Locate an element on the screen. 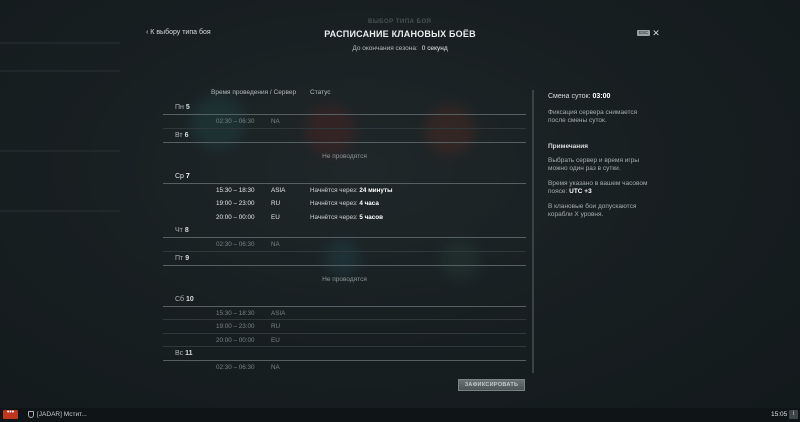  background-title: ВЫБОР ТИПА БОЯ is located at coordinates (400, 22).